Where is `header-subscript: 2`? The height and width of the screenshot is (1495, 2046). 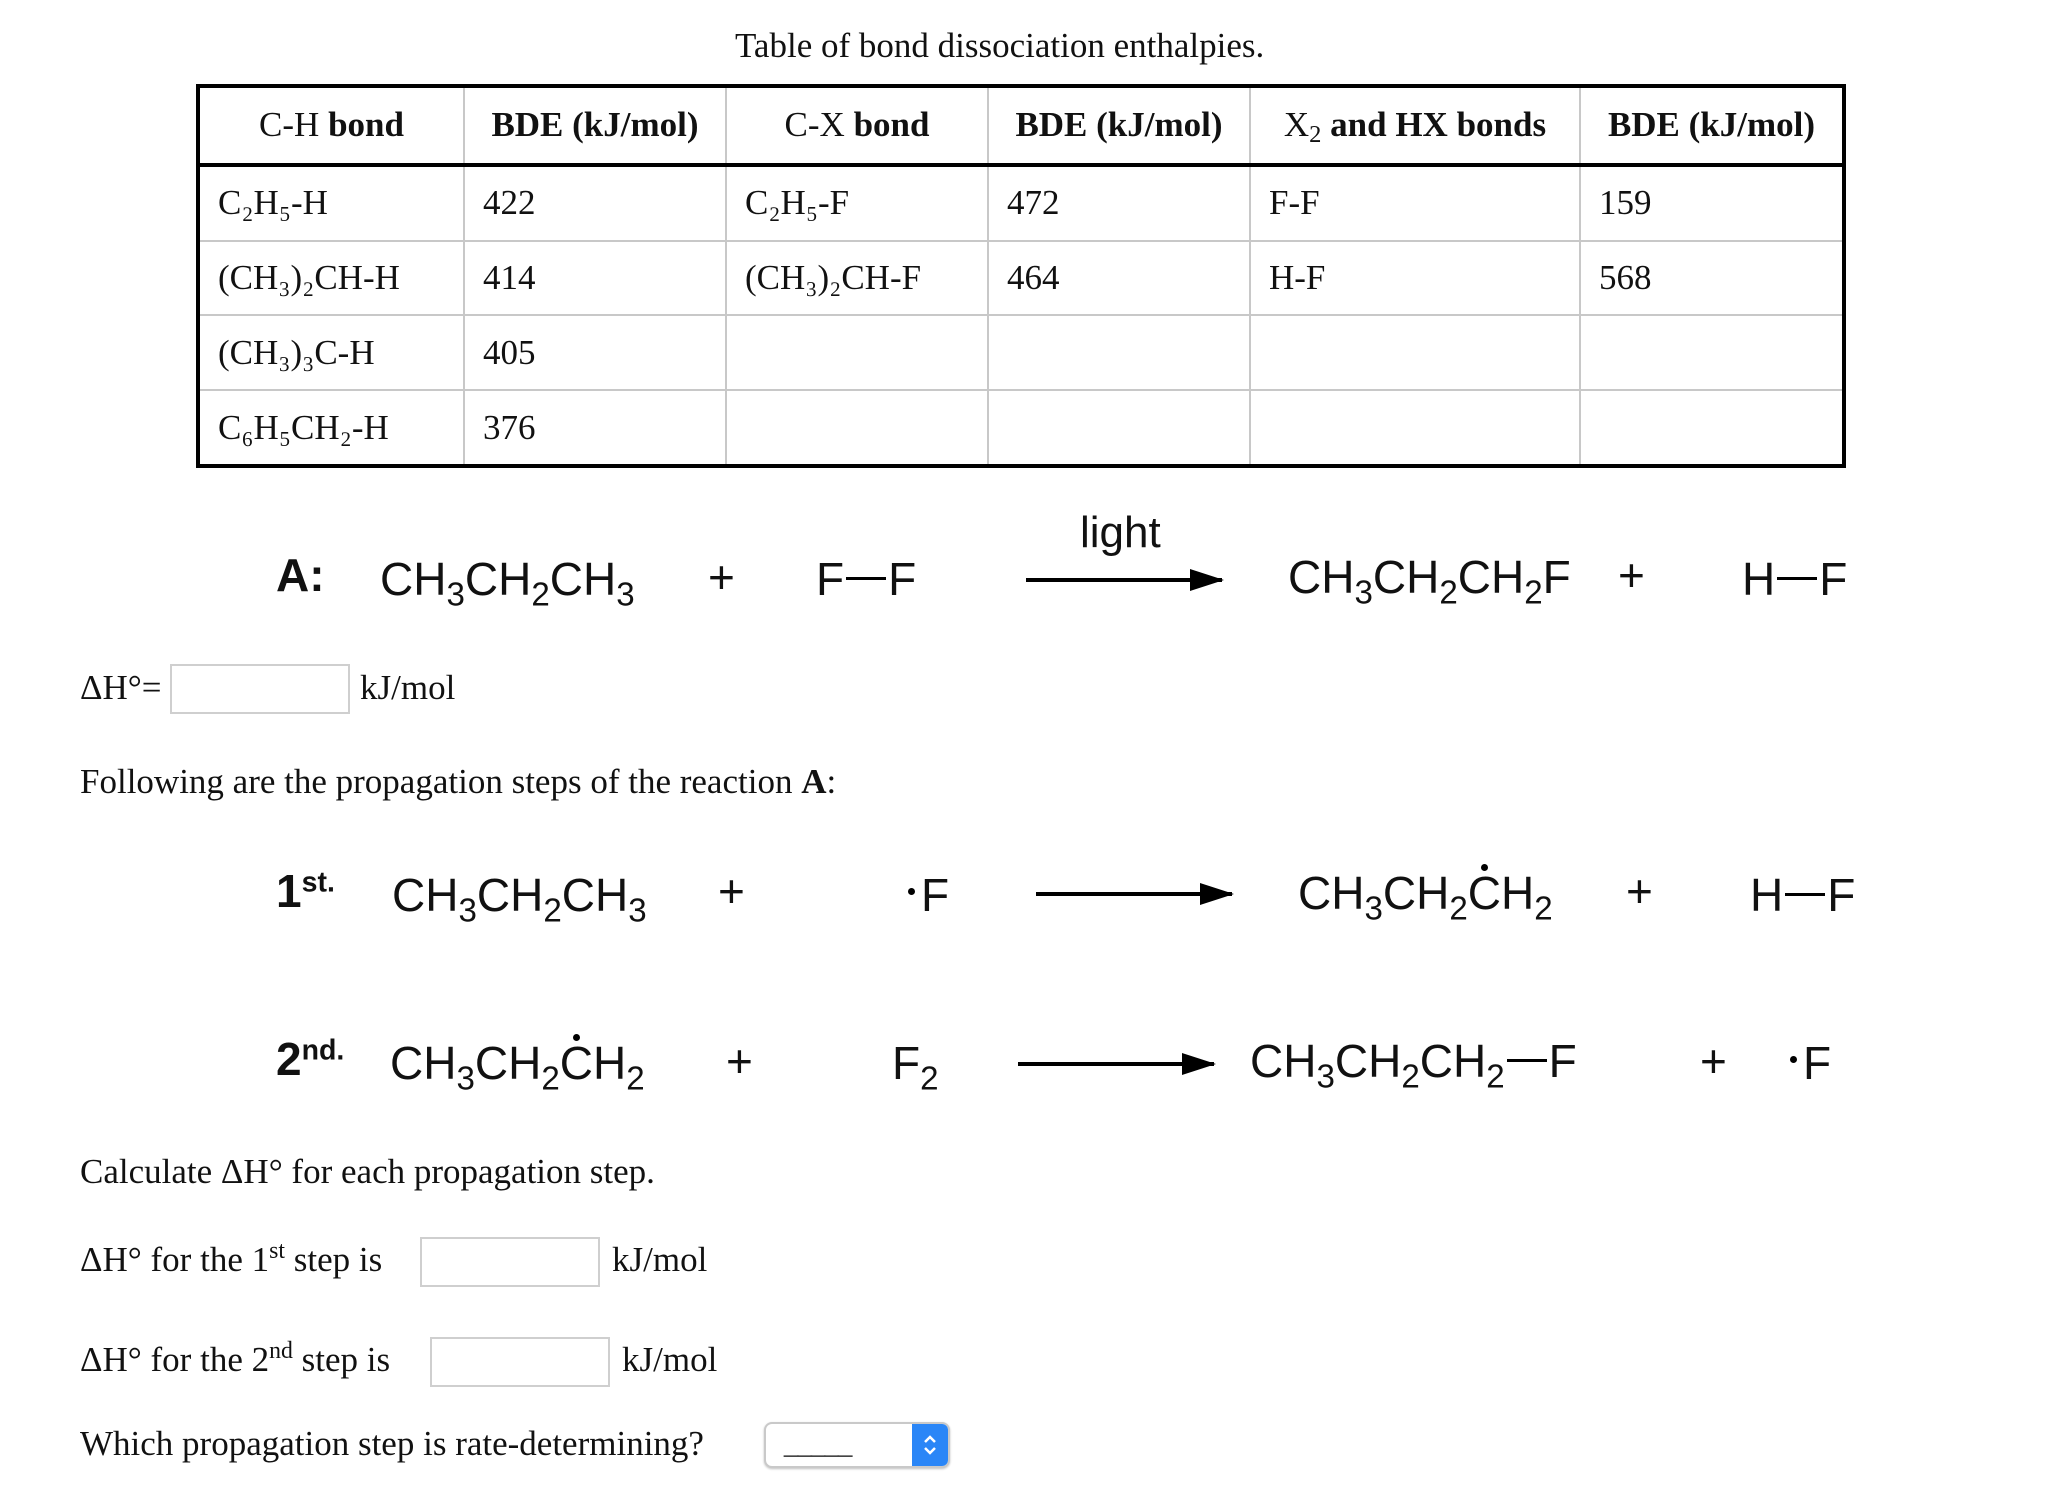 header-subscript: 2 is located at coordinates (1315, 135).